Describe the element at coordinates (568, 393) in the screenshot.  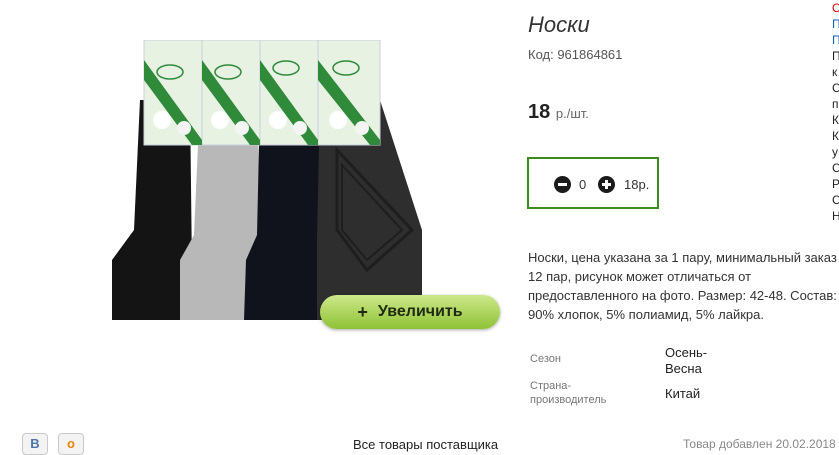
I see `spec-country-label: Страна-производитель` at that location.